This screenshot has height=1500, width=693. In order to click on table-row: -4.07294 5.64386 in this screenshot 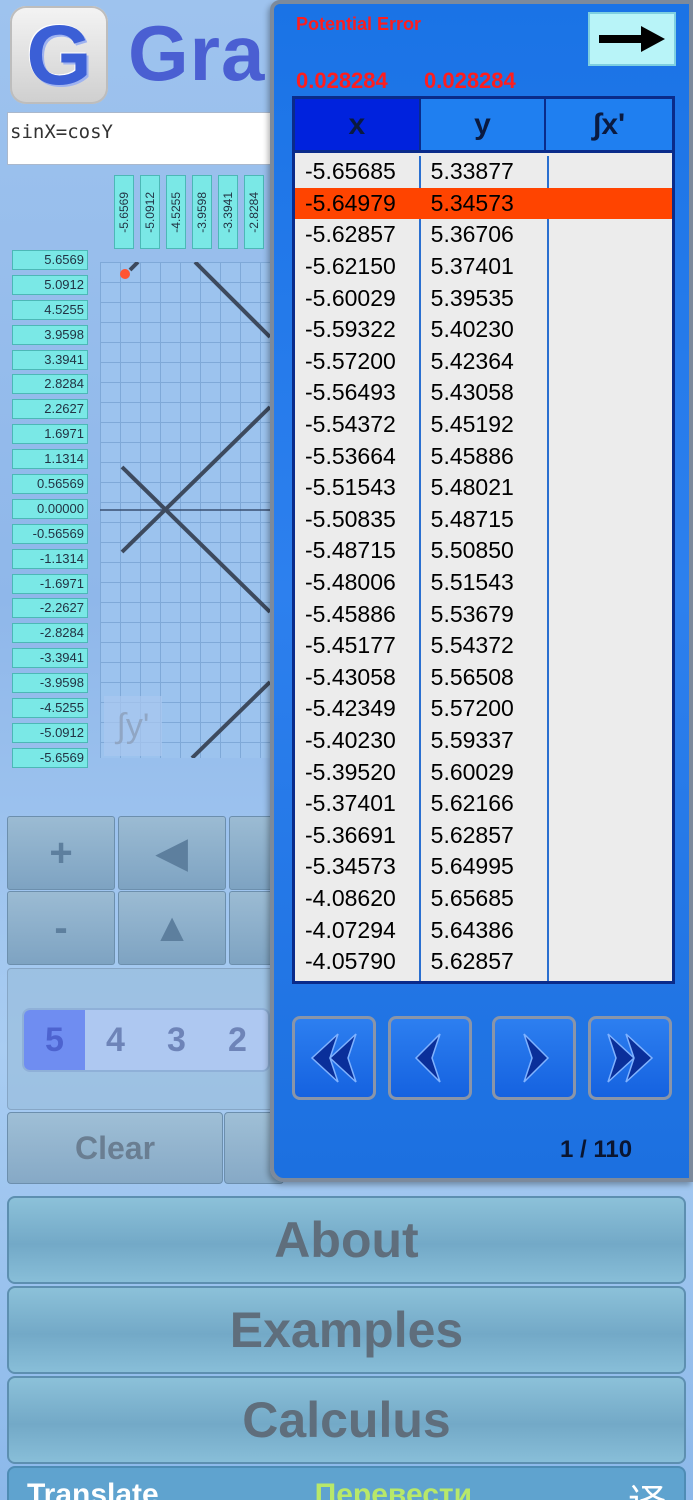, I will do `click(483, 930)`.